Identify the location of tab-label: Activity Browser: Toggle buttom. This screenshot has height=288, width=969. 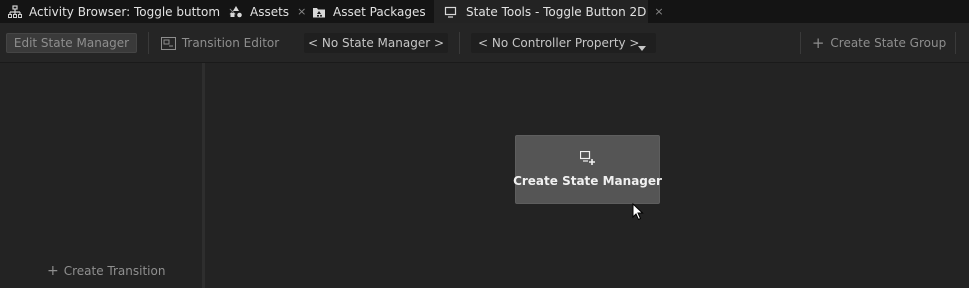
(125, 11).